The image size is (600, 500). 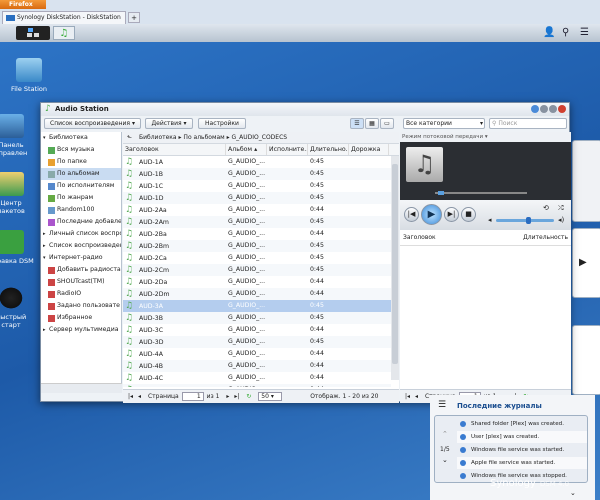 I want to click on column-header-album: Альбом ▴, so click(x=246, y=149).